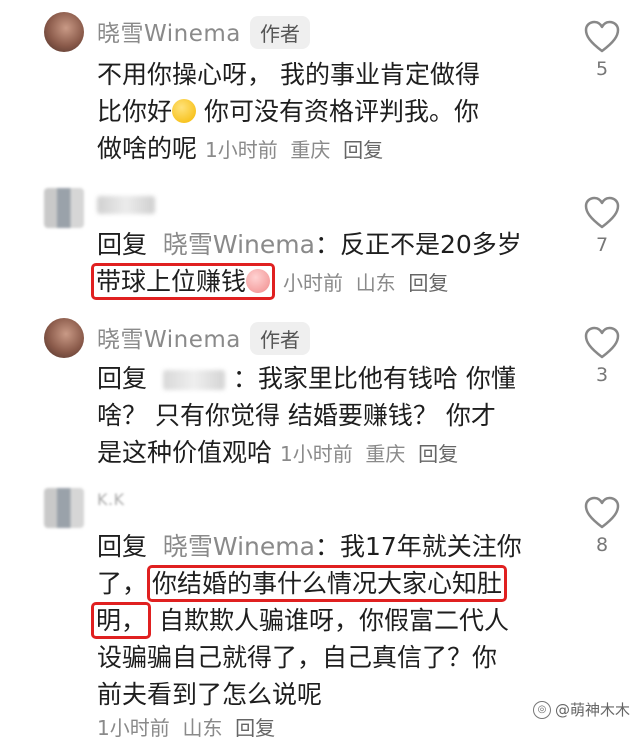  Describe the element at coordinates (258, 281) in the screenshot. I see `sweat-face-icon` at that location.